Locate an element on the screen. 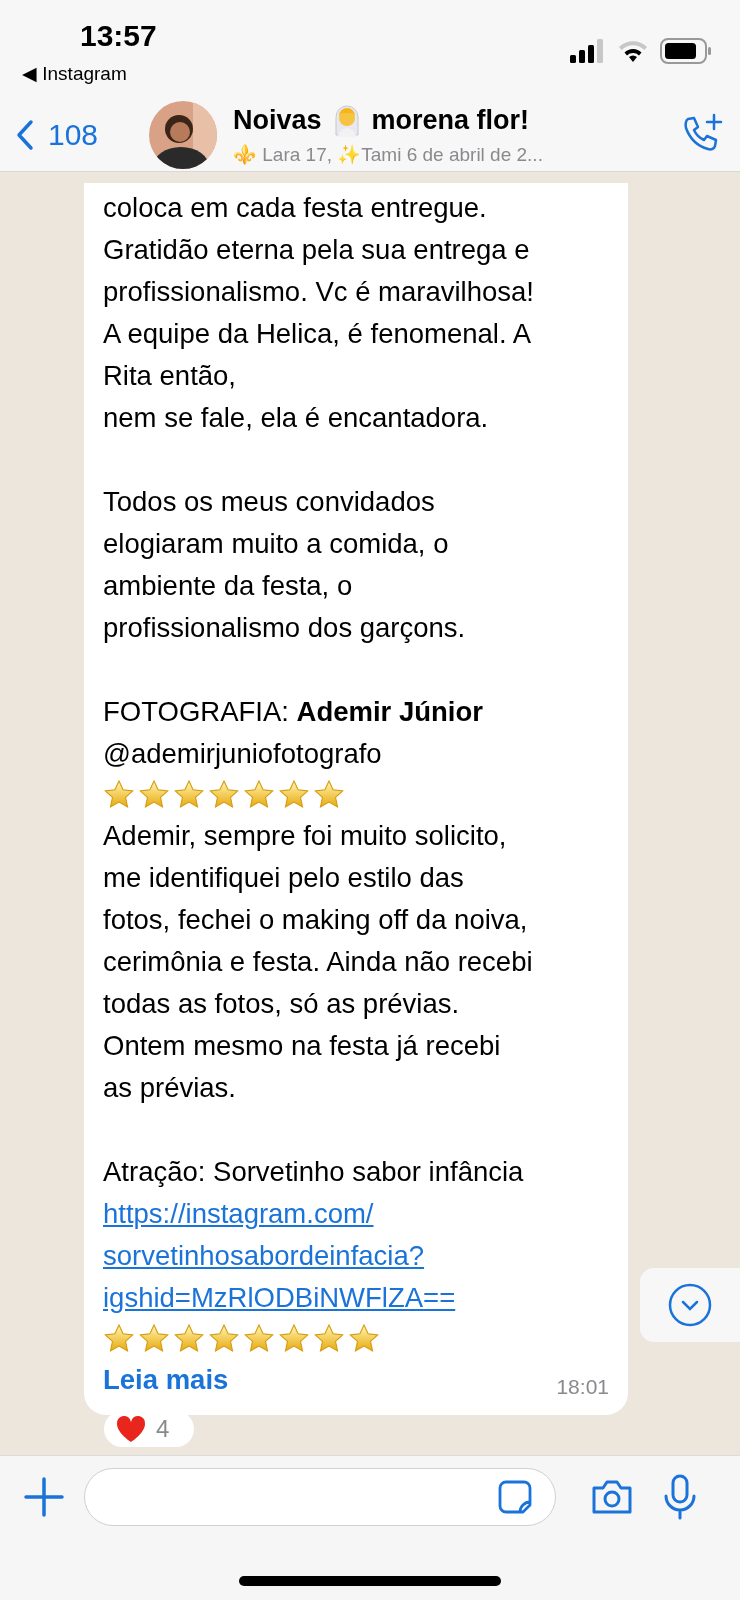 The image size is (740, 1600). chevron-left-icon is located at coordinates (25, 134).